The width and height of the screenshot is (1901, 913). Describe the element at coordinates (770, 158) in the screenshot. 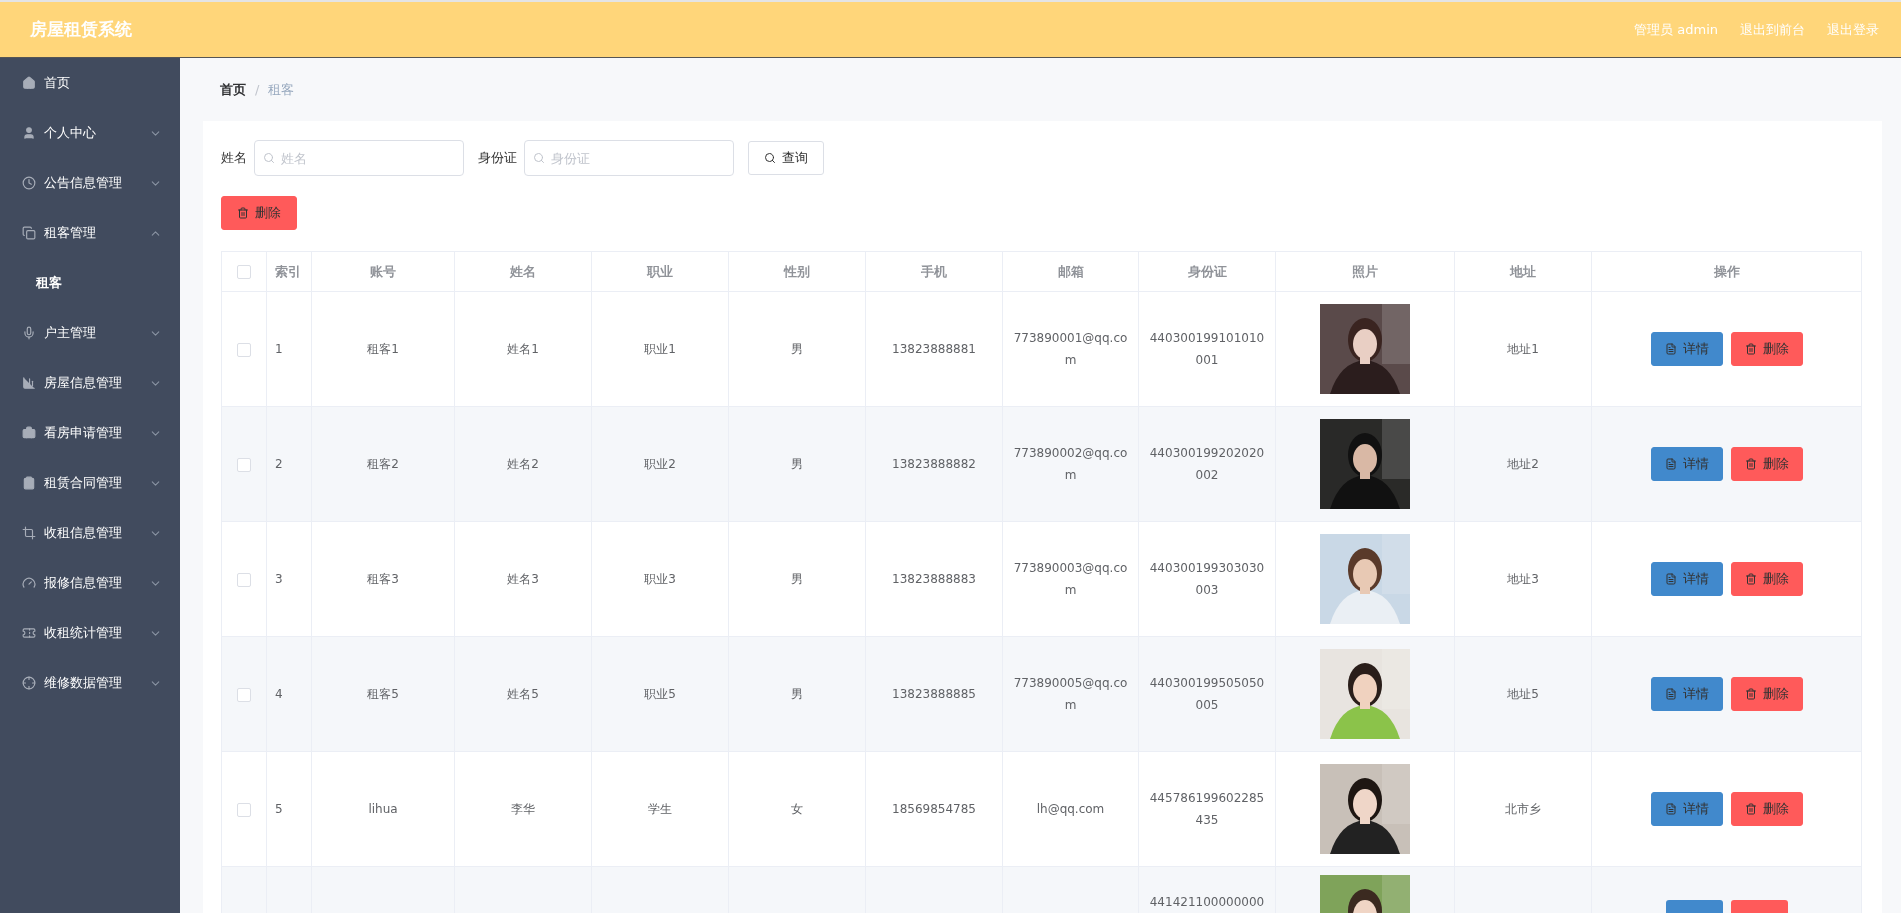

I see `search-icon` at that location.